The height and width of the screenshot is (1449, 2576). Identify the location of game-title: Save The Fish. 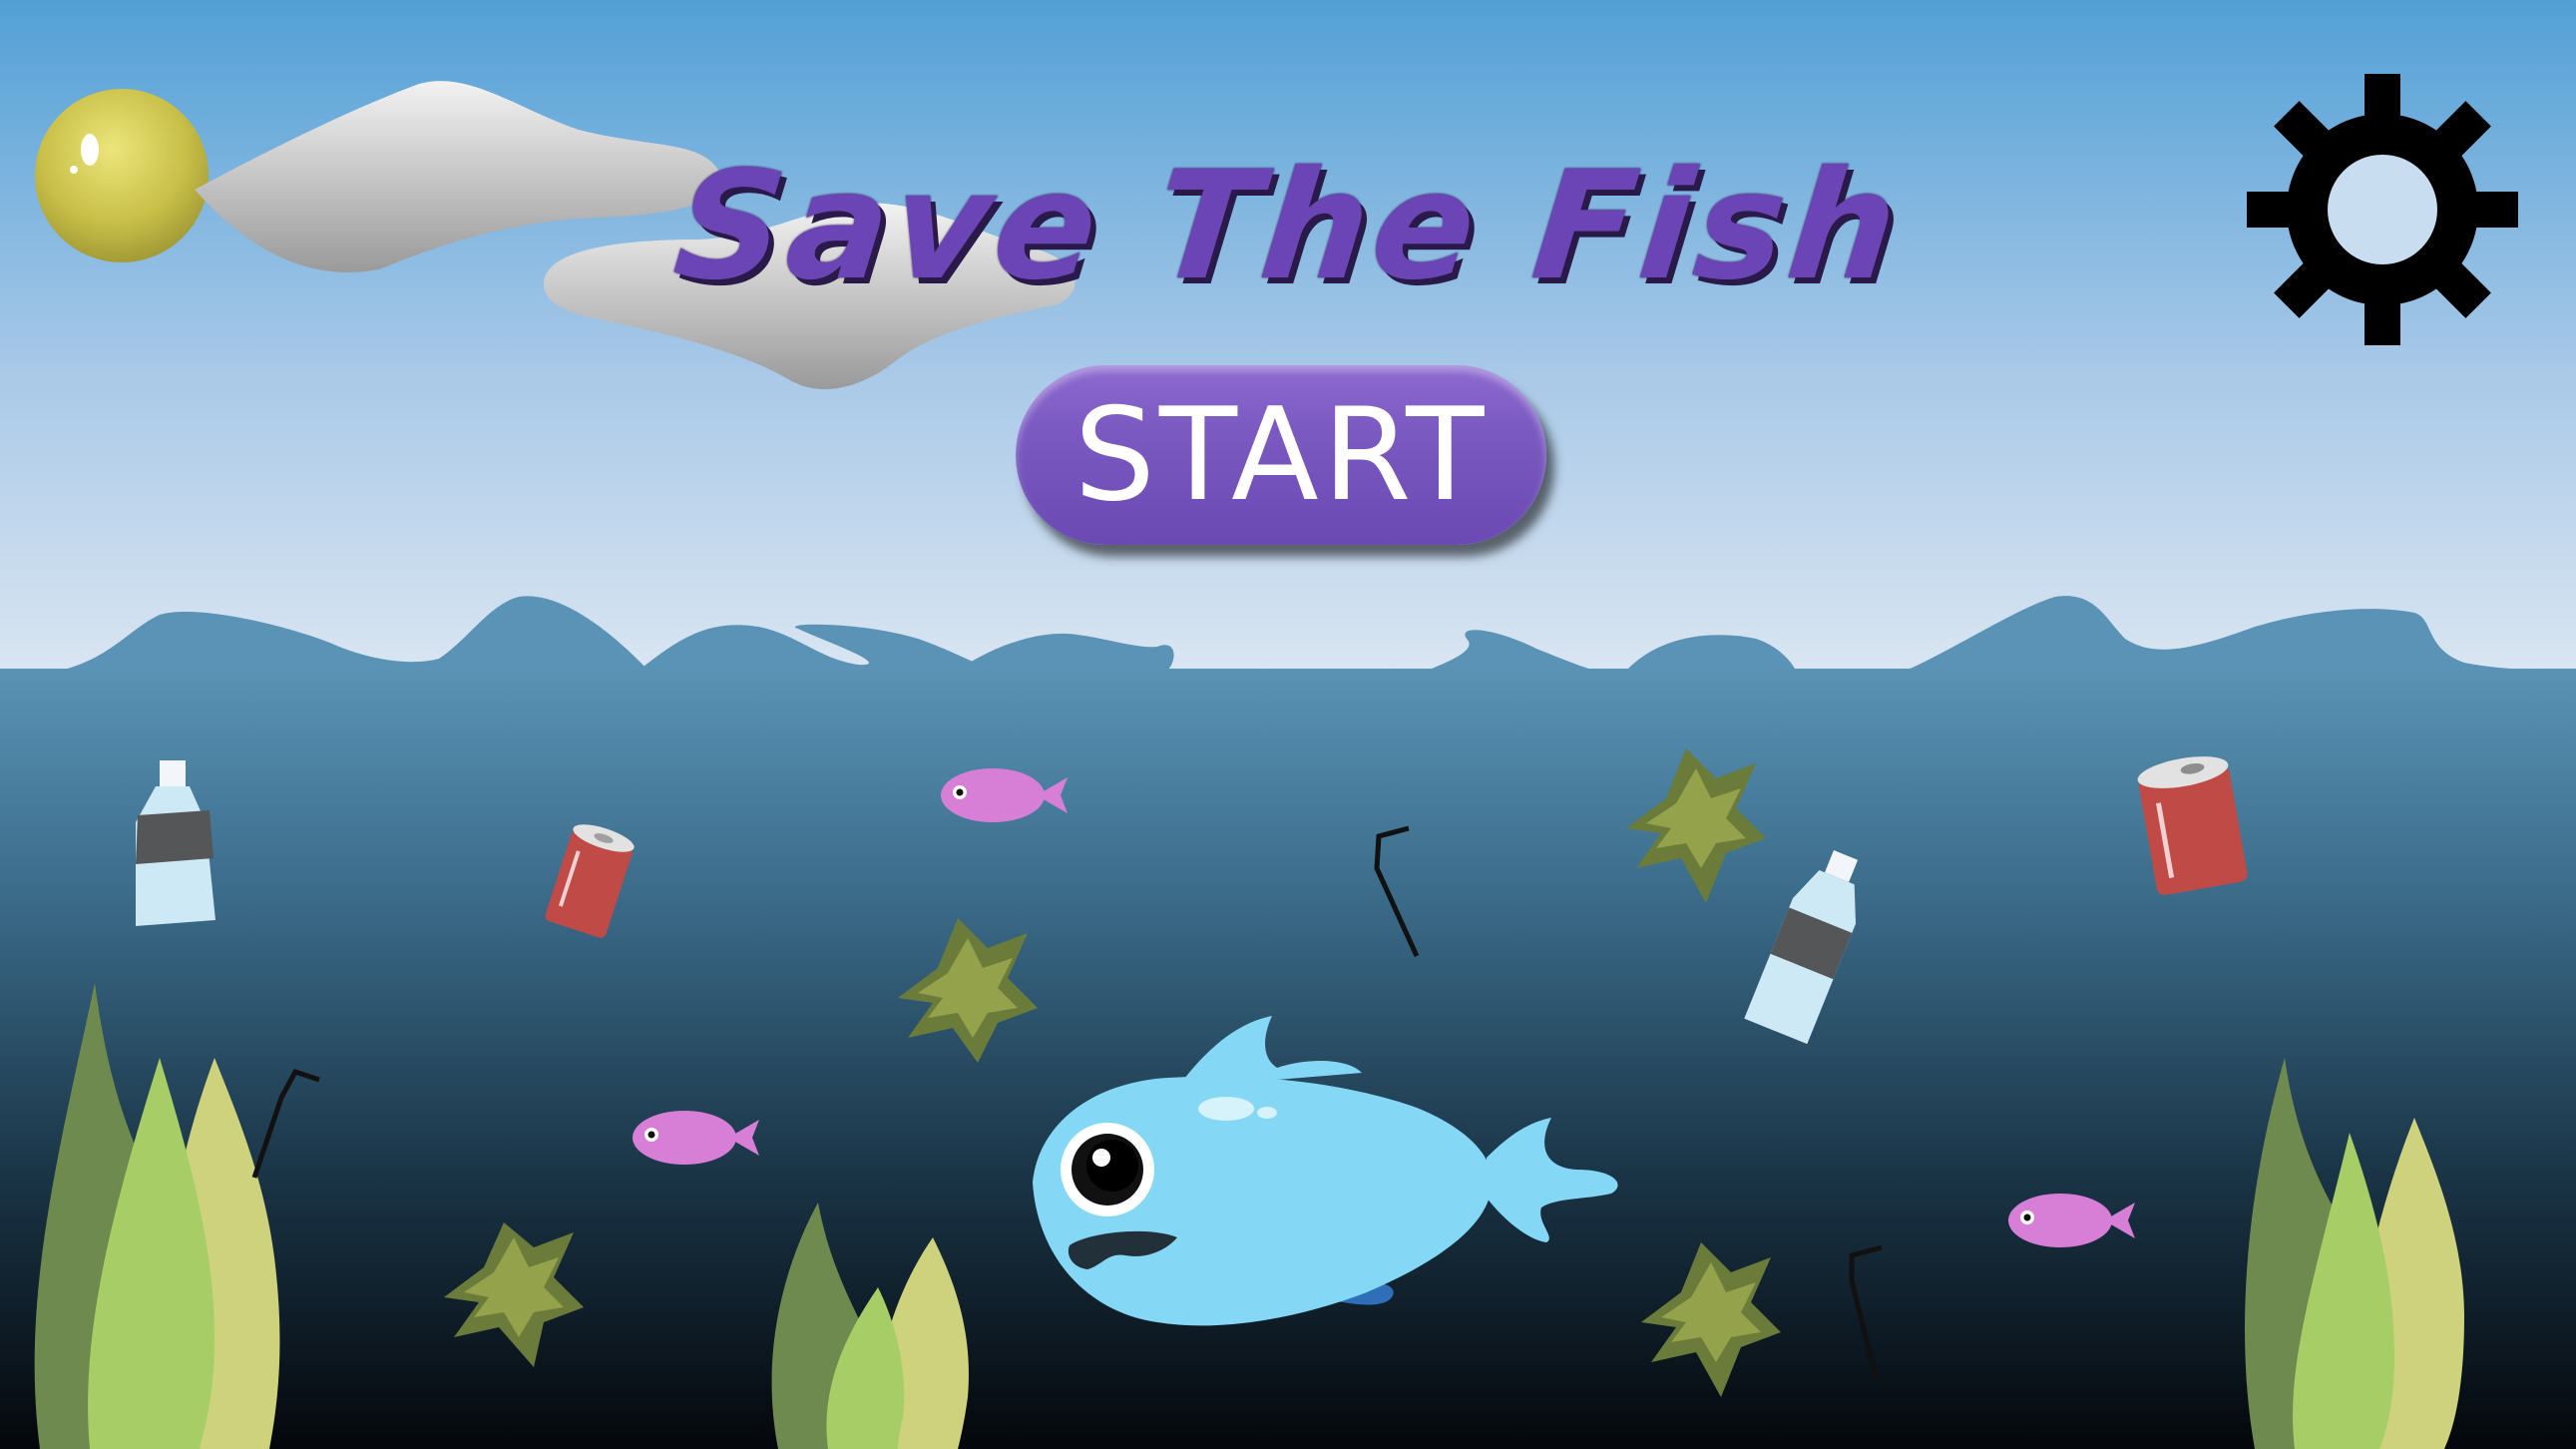
(1288, 226).